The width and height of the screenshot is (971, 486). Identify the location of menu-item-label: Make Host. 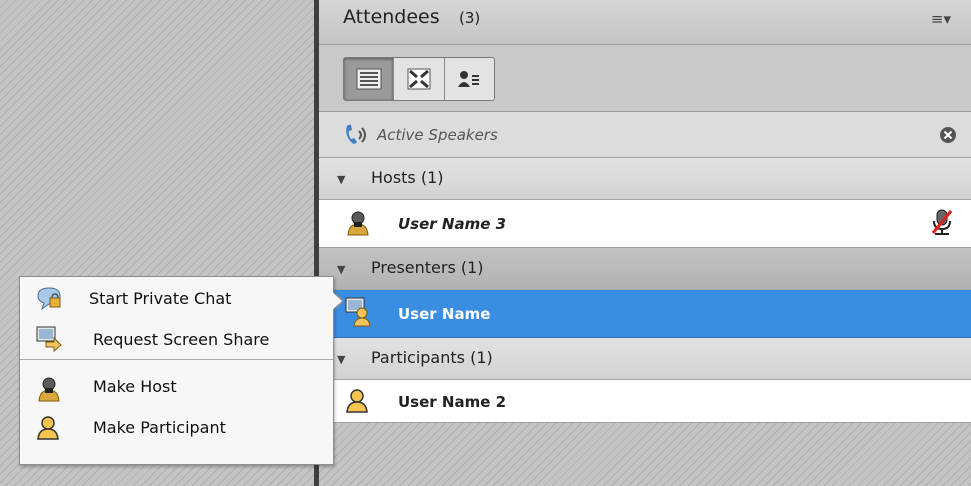
(135, 386).